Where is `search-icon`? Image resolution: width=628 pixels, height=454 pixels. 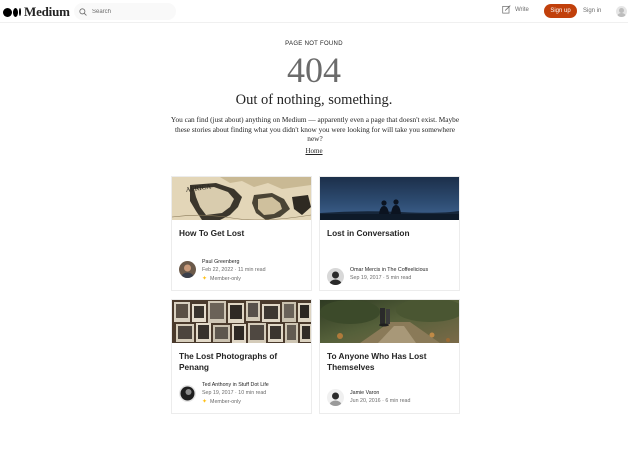 search-icon is located at coordinates (83, 11).